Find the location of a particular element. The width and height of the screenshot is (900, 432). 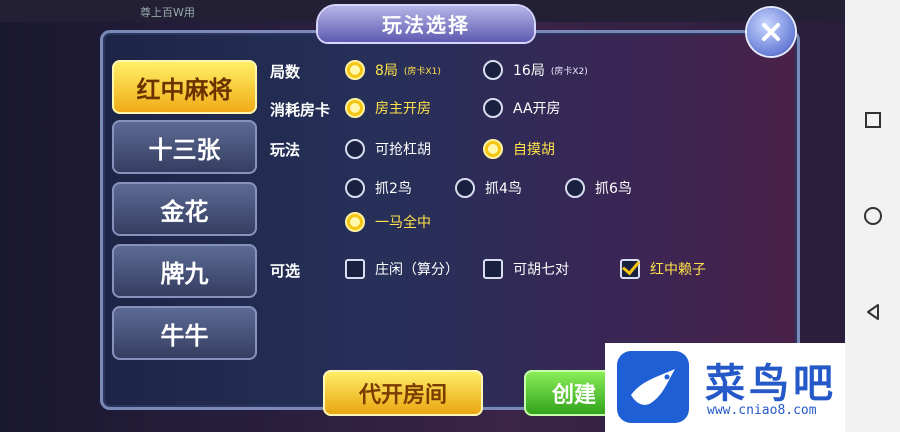

bird-logo-icon is located at coordinates (653, 387).